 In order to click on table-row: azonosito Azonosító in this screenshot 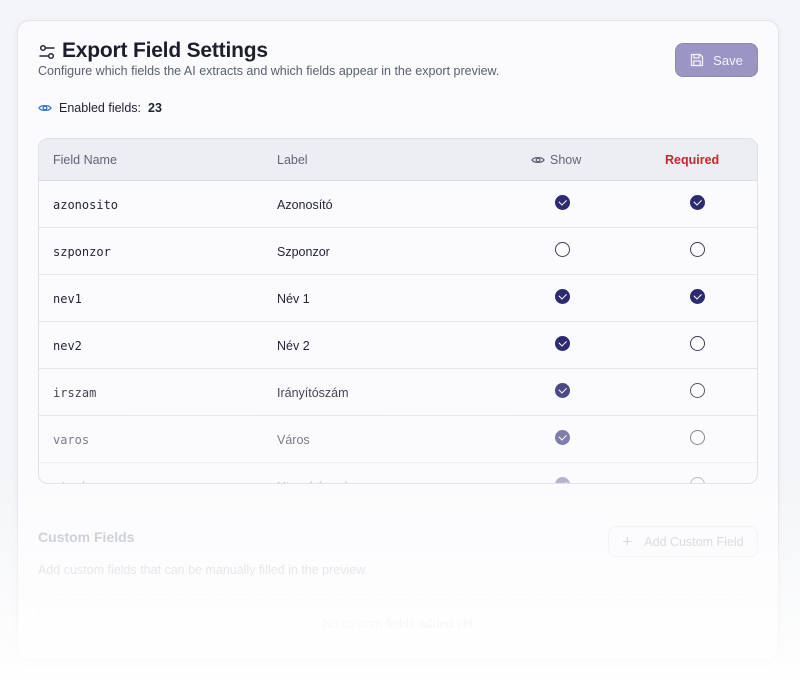, I will do `click(398, 204)`.